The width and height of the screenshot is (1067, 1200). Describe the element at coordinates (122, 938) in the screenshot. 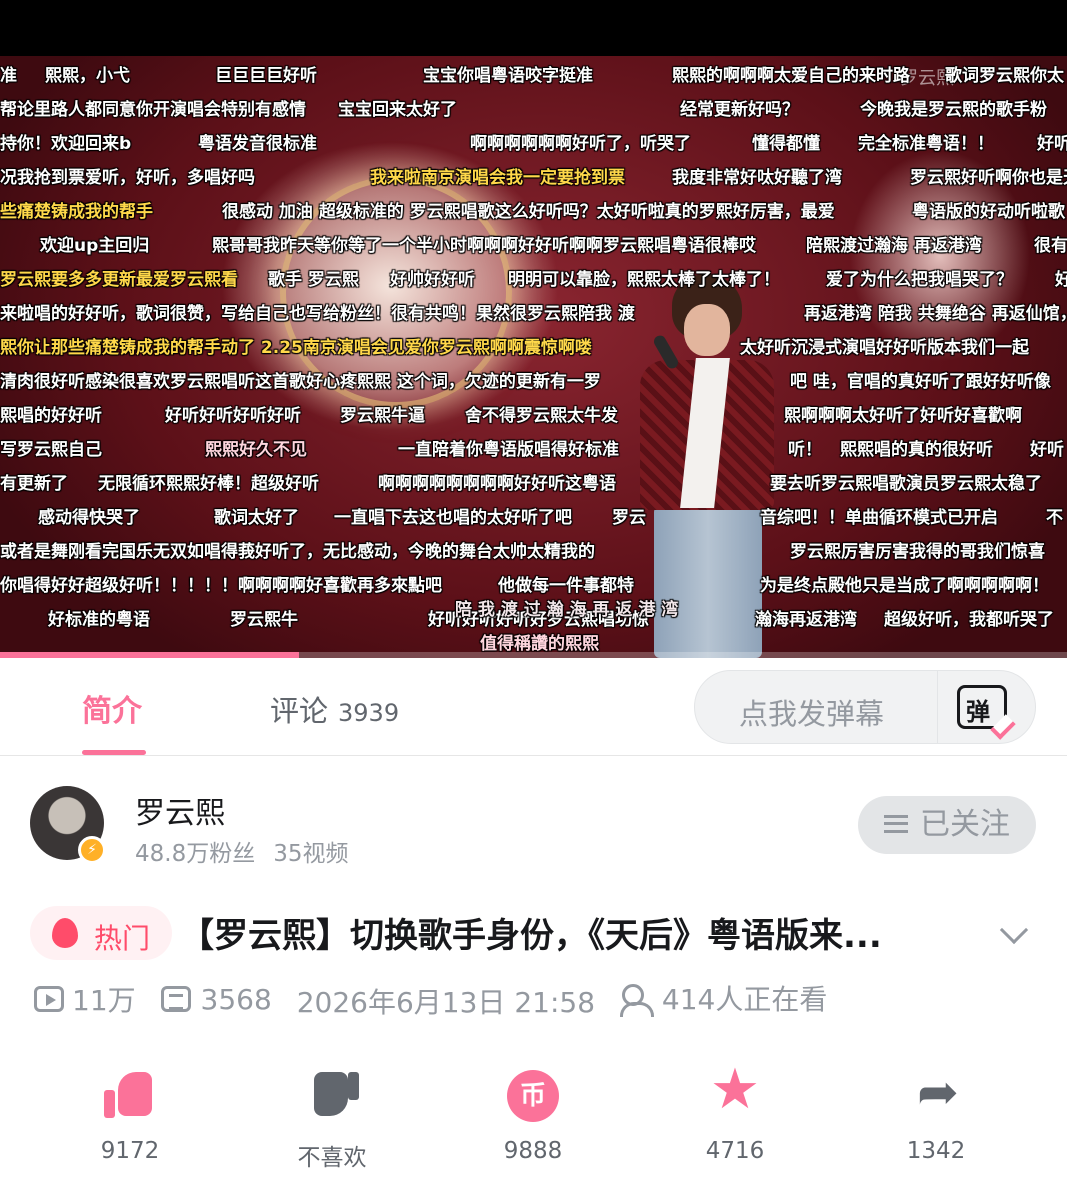

I see `hot-badge-label: 热门` at that location.